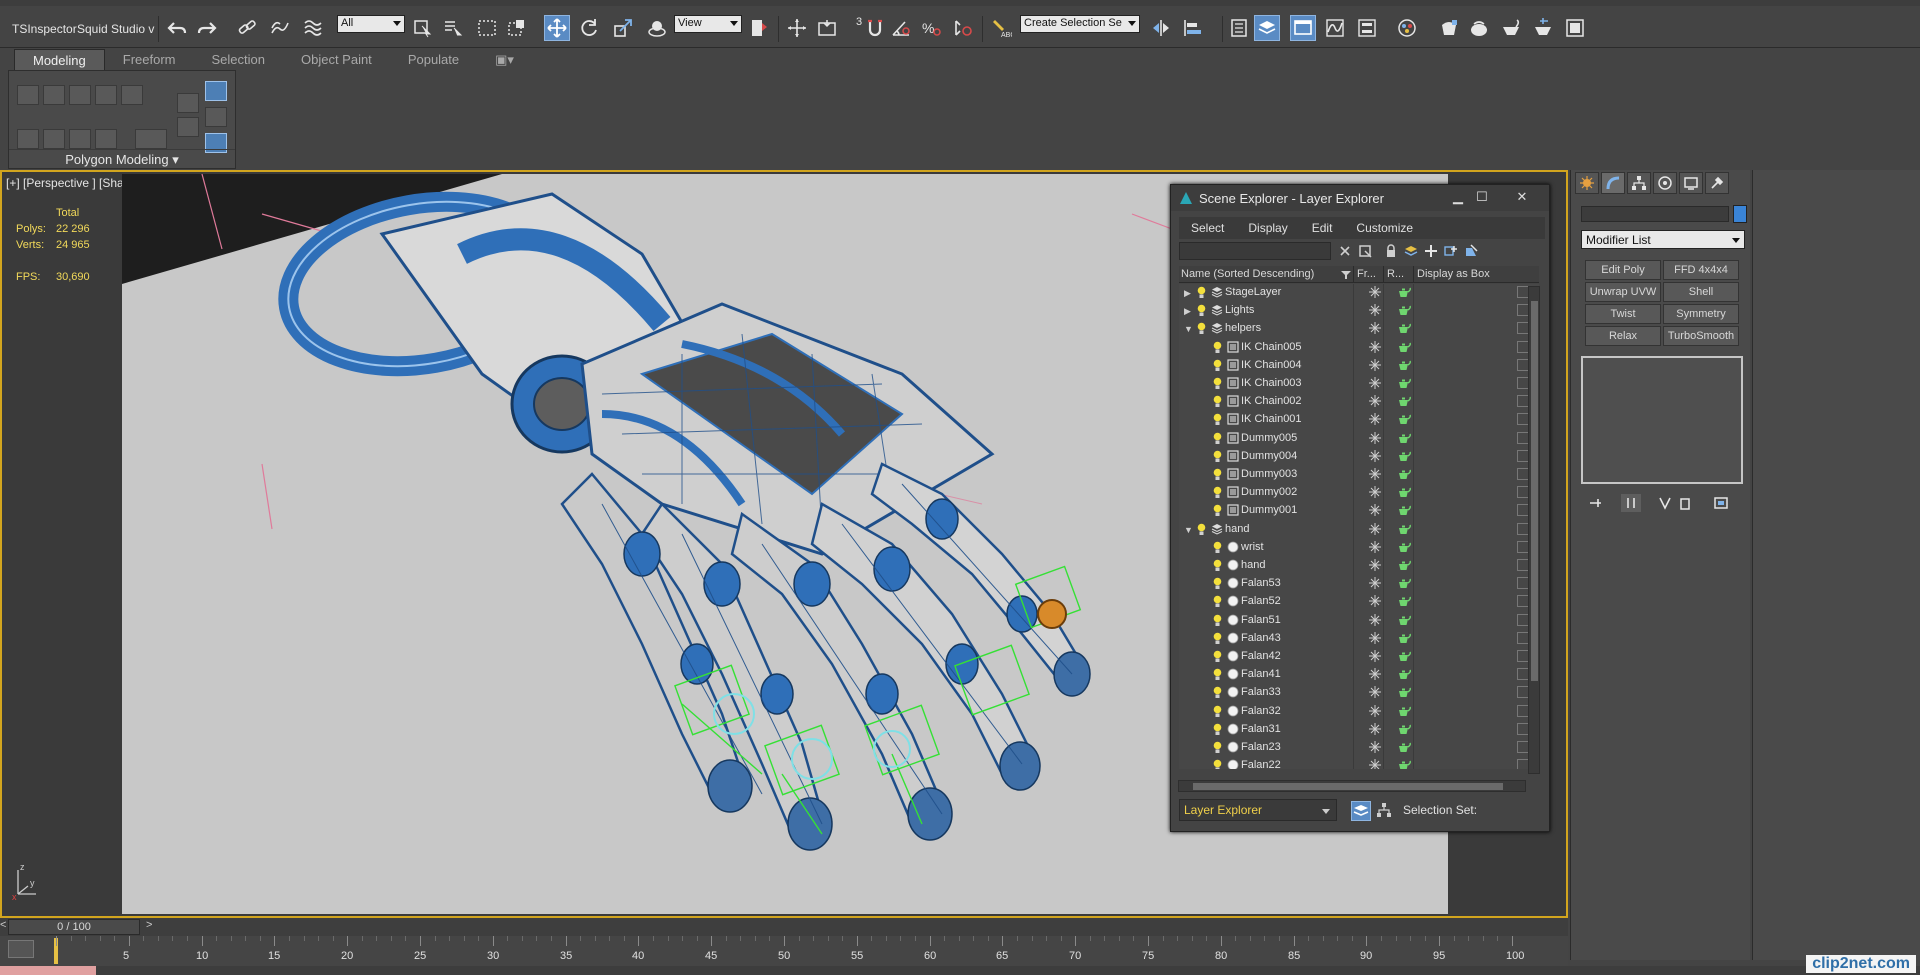  Describe the element at coordinates (1359, 293) in the screenshot. I see `layer-row: ▶ StageLayer` at that location.